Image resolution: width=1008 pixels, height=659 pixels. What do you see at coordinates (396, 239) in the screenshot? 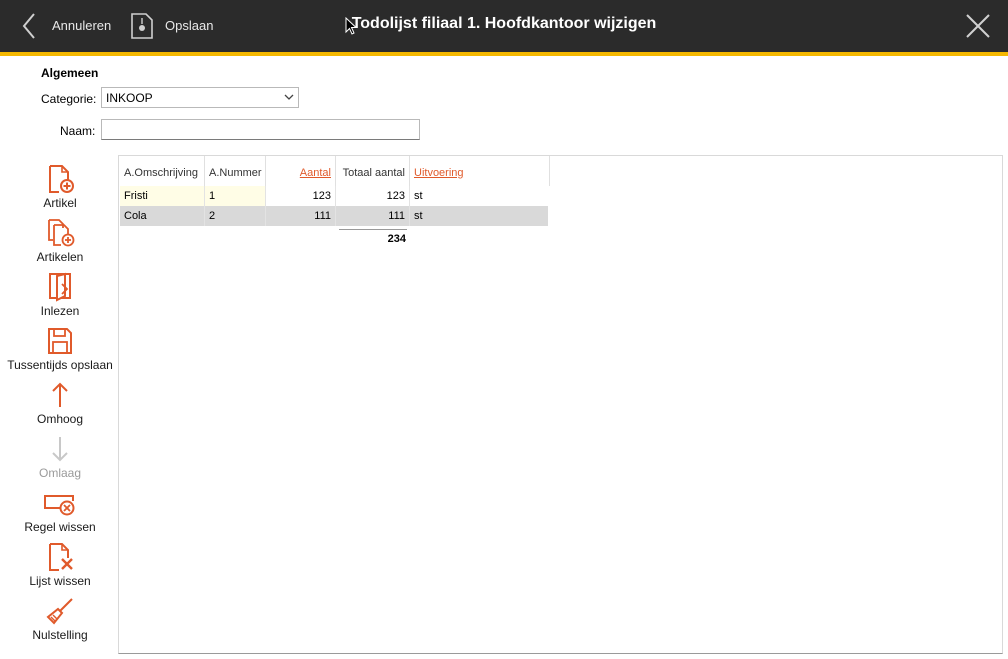
I see `total-value: 234` at bounding box center [396, 239].